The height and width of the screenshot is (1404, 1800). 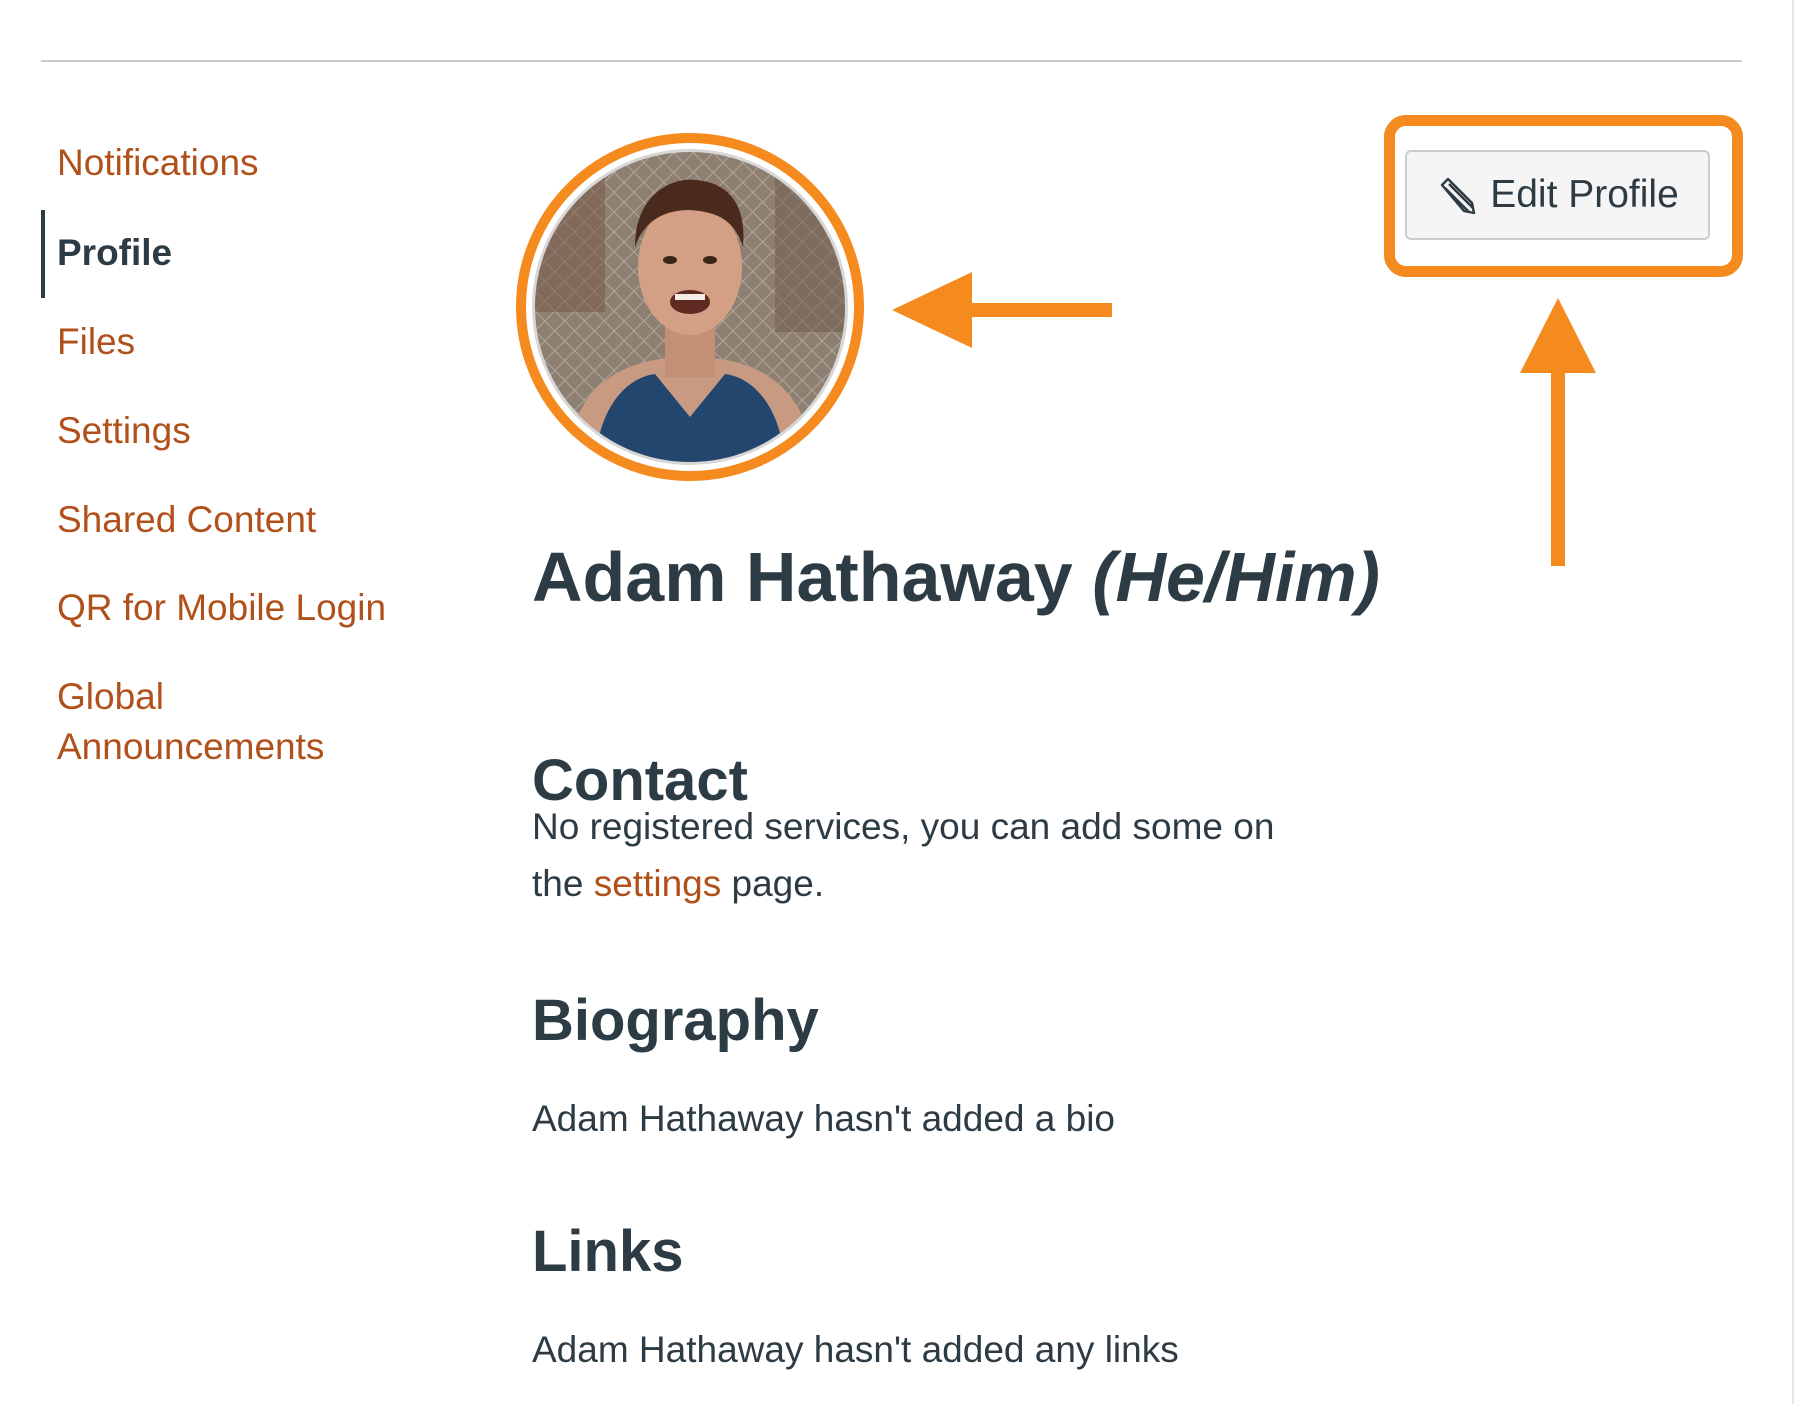 What do you see at coordinates (658, 883) in the screenshot?
I see `settings-link: settings` at bounding box center [658, 883].